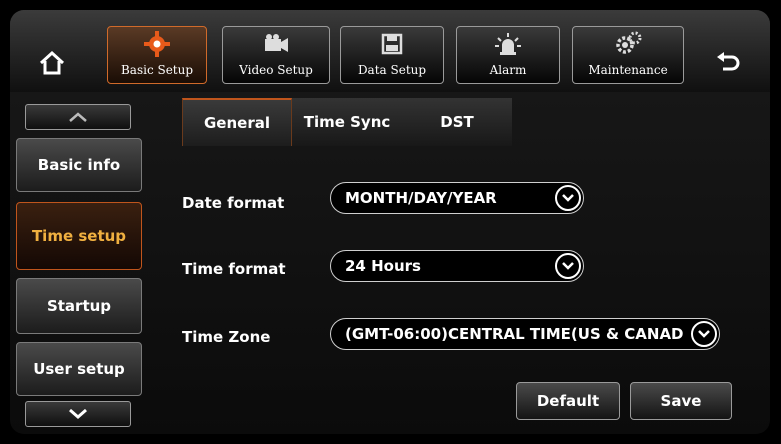 Image resolution: width=781 pixels, height=444 pixels. What do you see at coordinates (628, 70) in the screenshot?
I see `tab-maintenance-label: Maintenance` at bounding box center [628, 70].